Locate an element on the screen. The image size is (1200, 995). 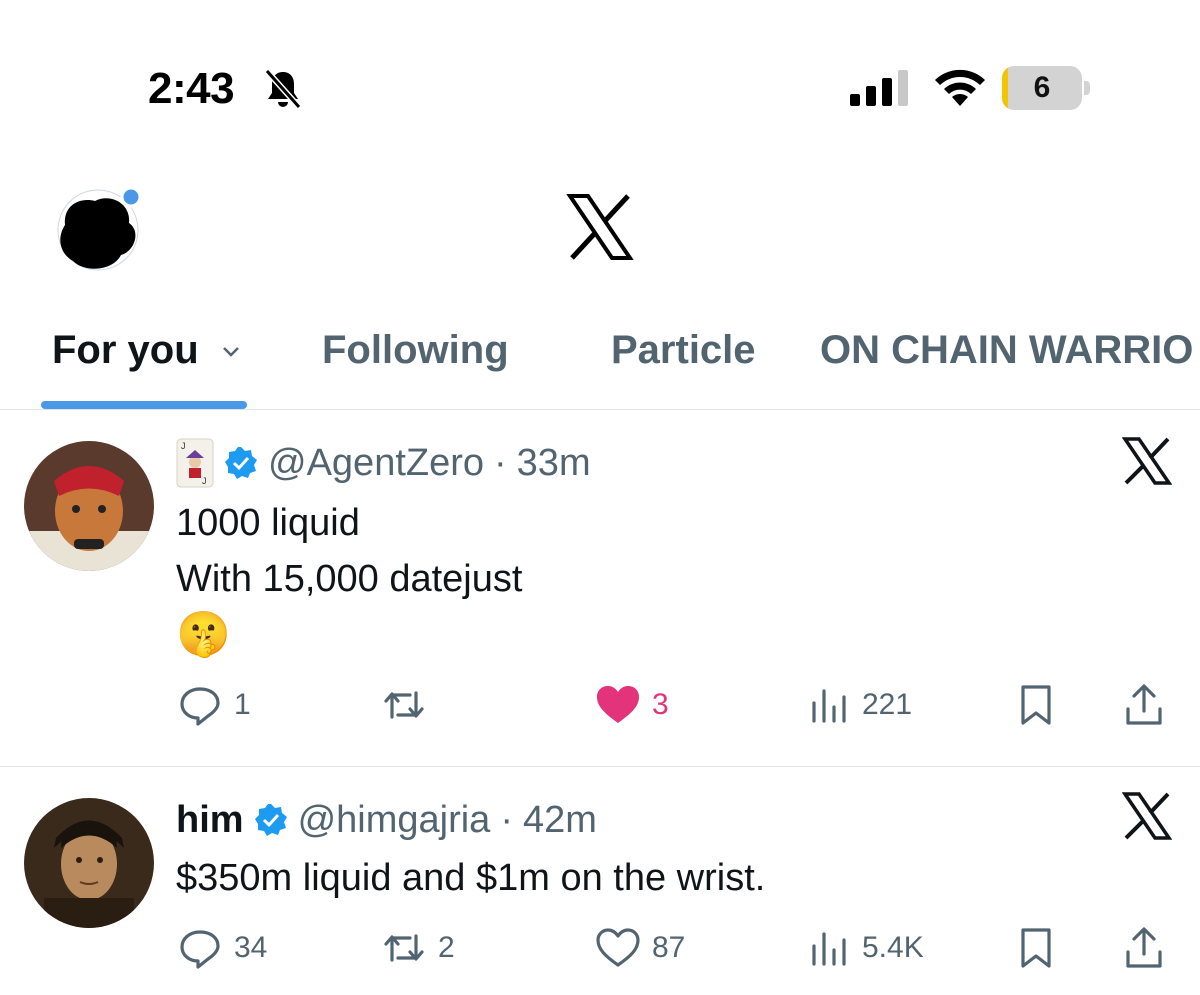
post-time: 33m is located at coordinates (554, 463).